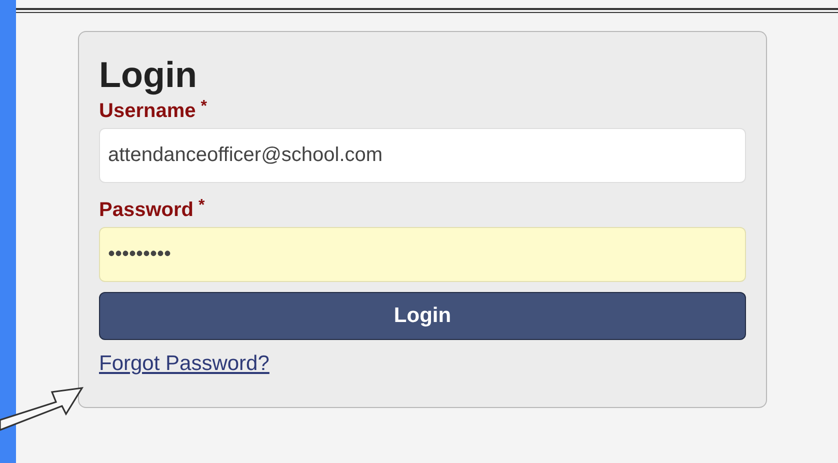  Describe the element at coordinates (422, 316) in the screenshot. I see `login-button: Login` at that location.